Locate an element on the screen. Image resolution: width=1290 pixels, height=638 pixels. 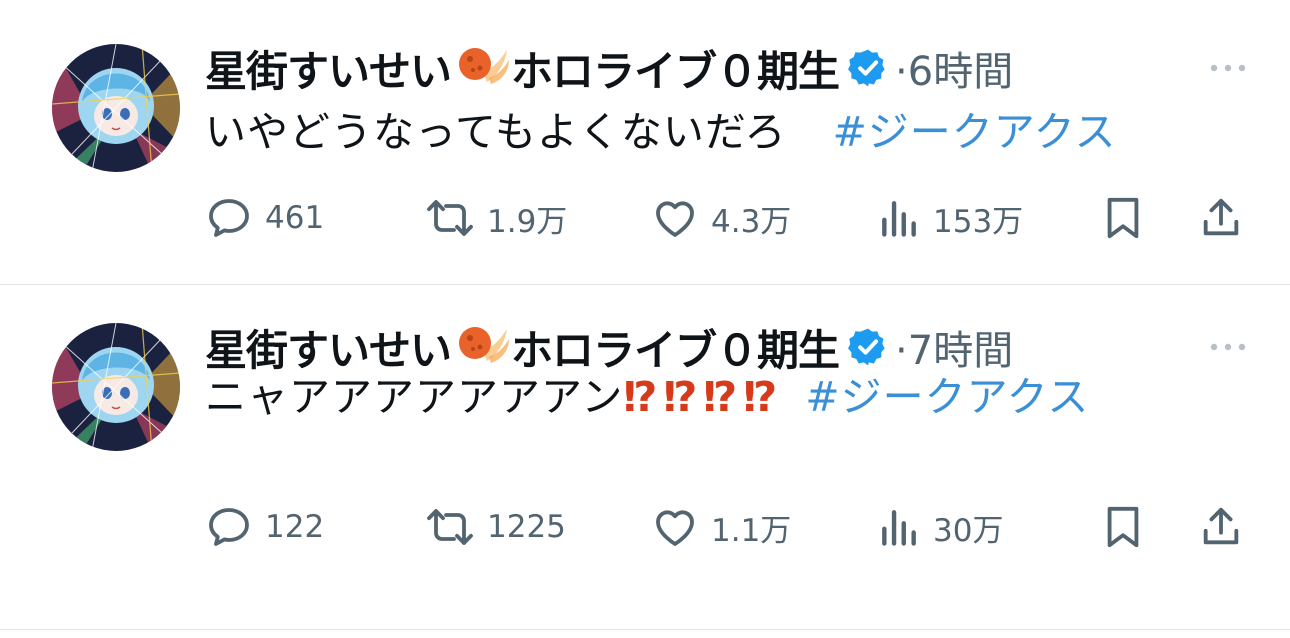
like-count: 1.1万 is located at coordinates (751, 530).